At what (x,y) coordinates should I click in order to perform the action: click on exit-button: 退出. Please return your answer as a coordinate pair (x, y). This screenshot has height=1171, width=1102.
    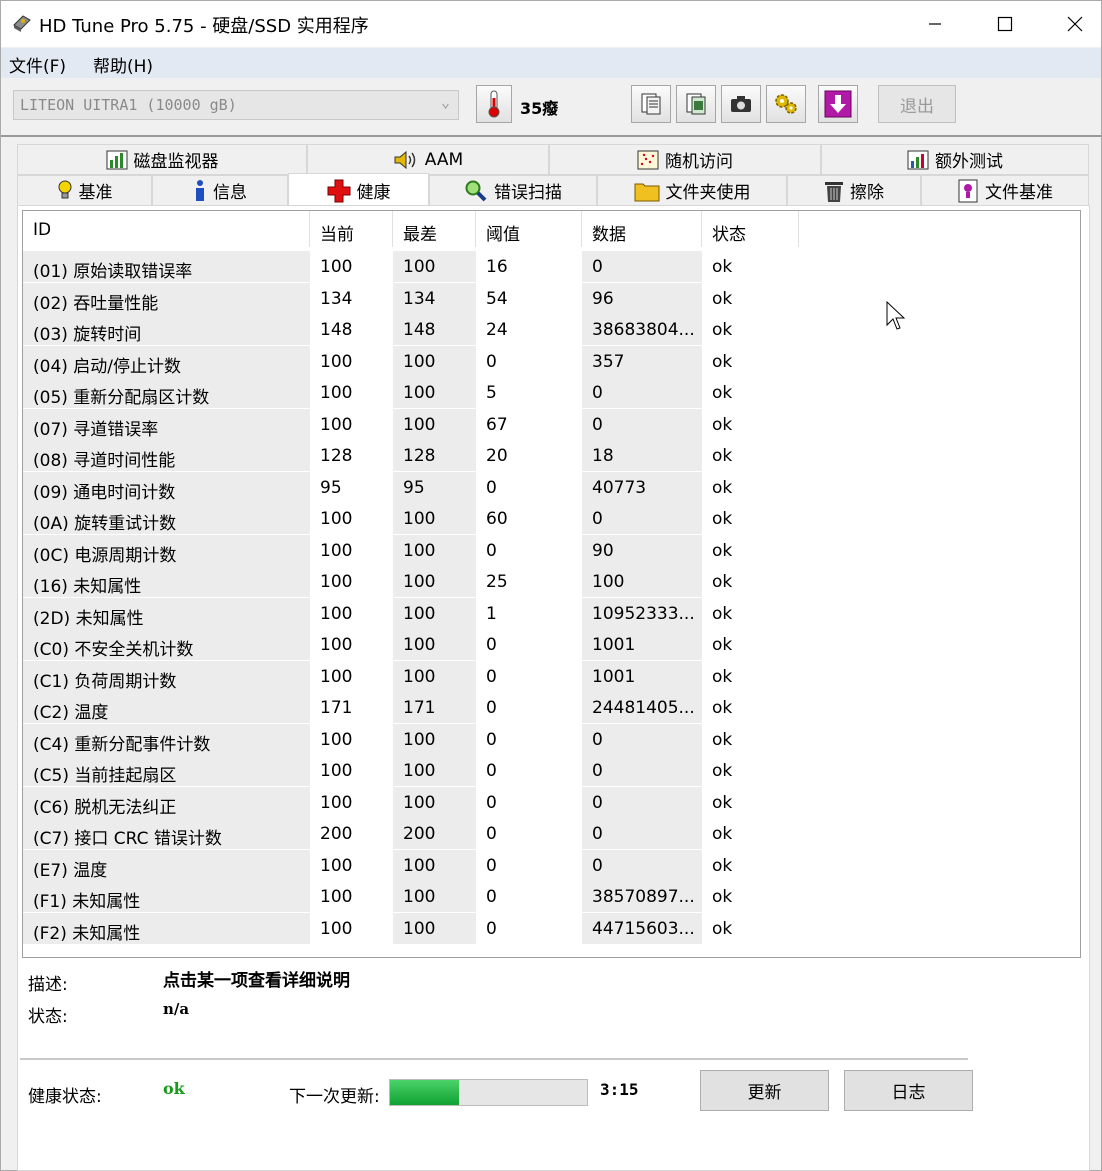
    Looking at the image, I should click on (917, 104).